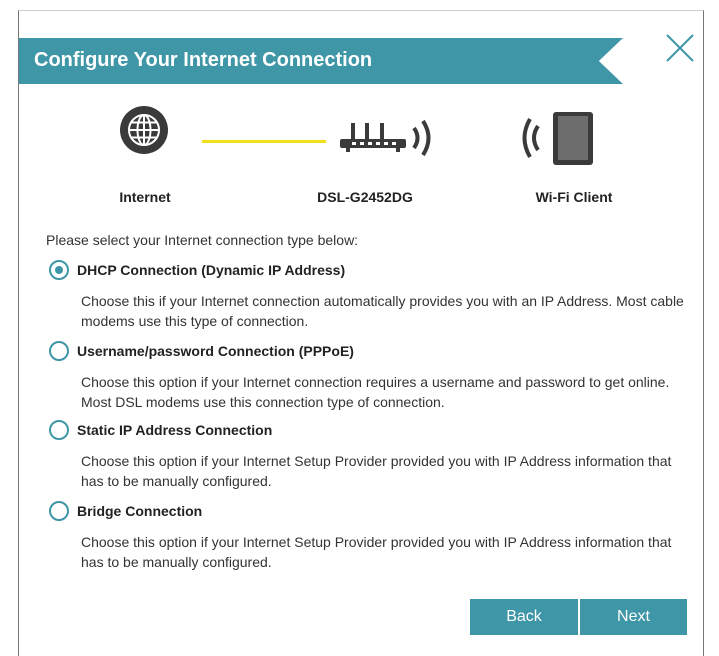 The height and width of the screenshot is (656, 719). I want to click on option-static-ip-radio-row: Static IP Address Connection, so click(369, 430).